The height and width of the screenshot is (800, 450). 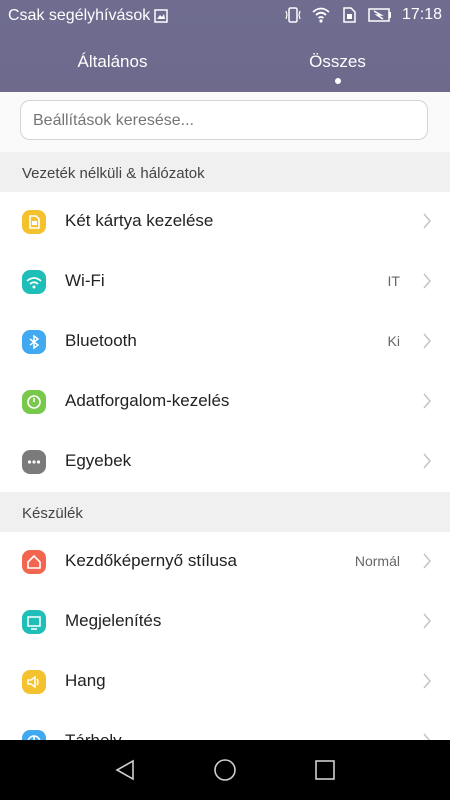 What do you see at coordinates (393, 341) in the screenshot?
I see `settings-item-value: Ki` at bounding box center [393, 341].